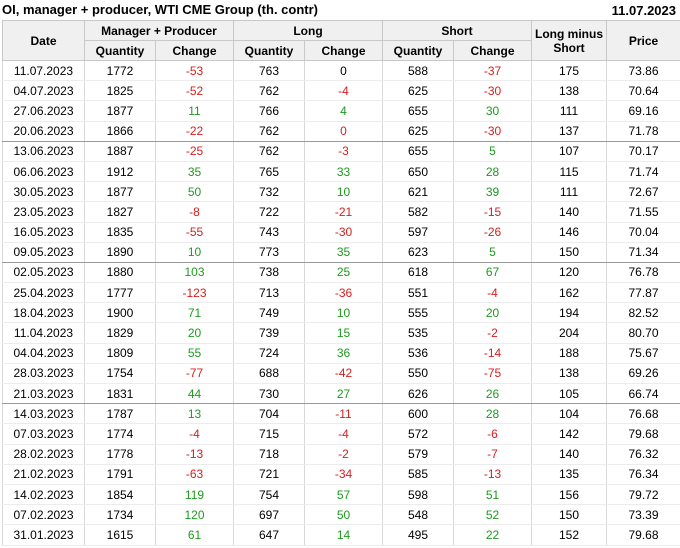 This screenshot has width=680, height=548. What do you see at coordinates (194, 273) in the screenshot?
I see `cell-mp-change: 103` at bounding box center [194, 273].